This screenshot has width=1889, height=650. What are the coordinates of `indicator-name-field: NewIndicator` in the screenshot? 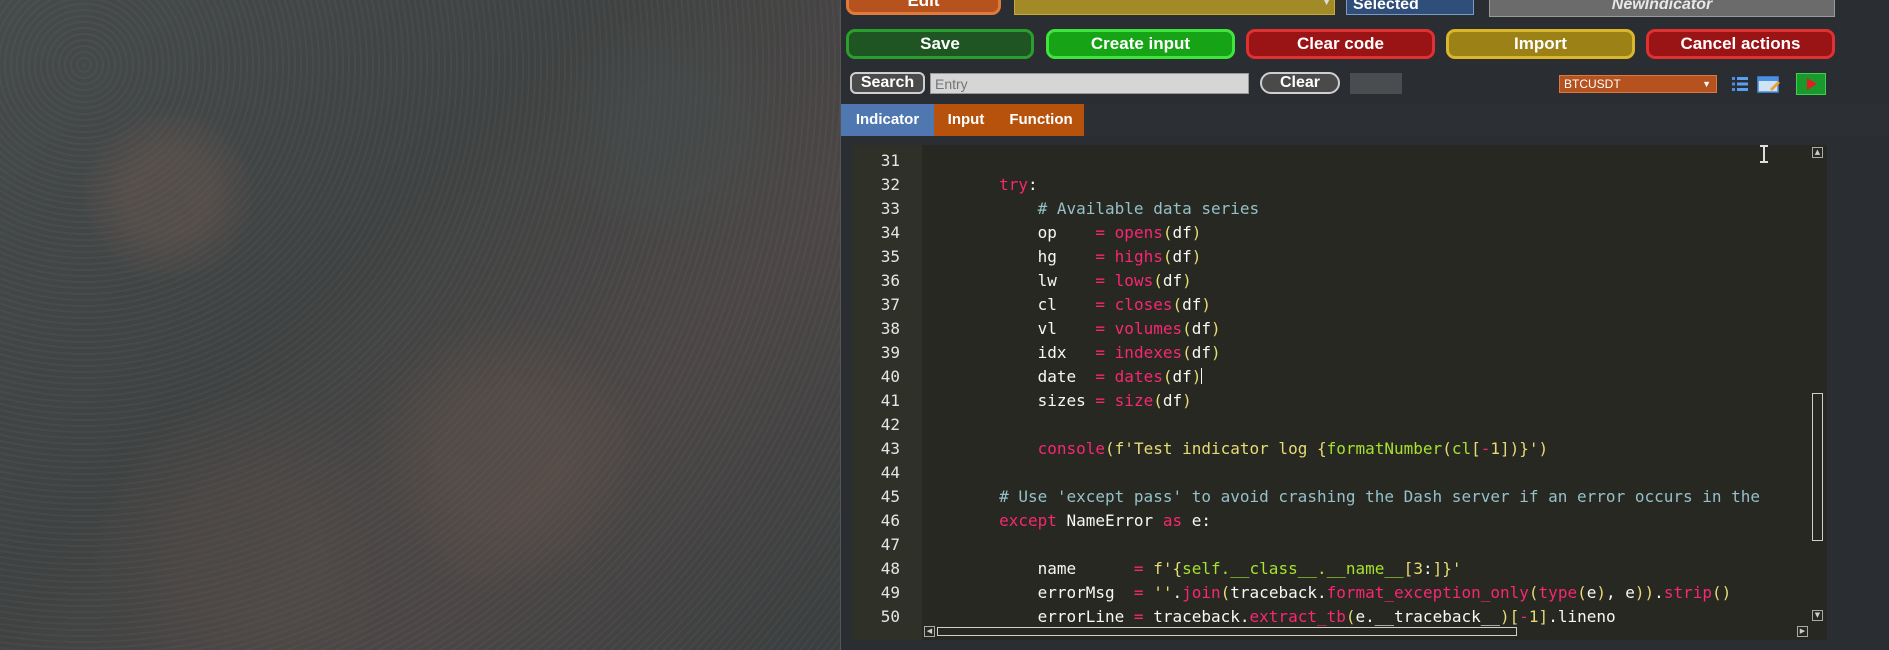 It's located at (1662, 8).